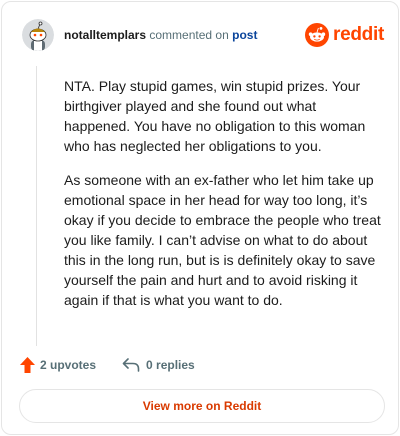 The height and width of the screenshot is (436, 400). I want to click on username-link: notalltemplars, so click(105, 35).